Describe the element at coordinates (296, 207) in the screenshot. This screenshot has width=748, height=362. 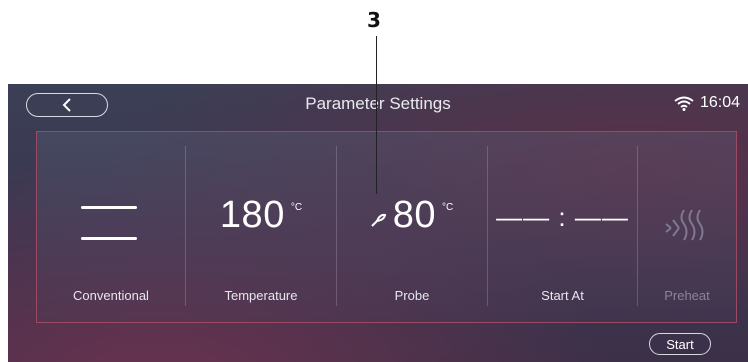
I see `temperature-unit: °C` at that location.